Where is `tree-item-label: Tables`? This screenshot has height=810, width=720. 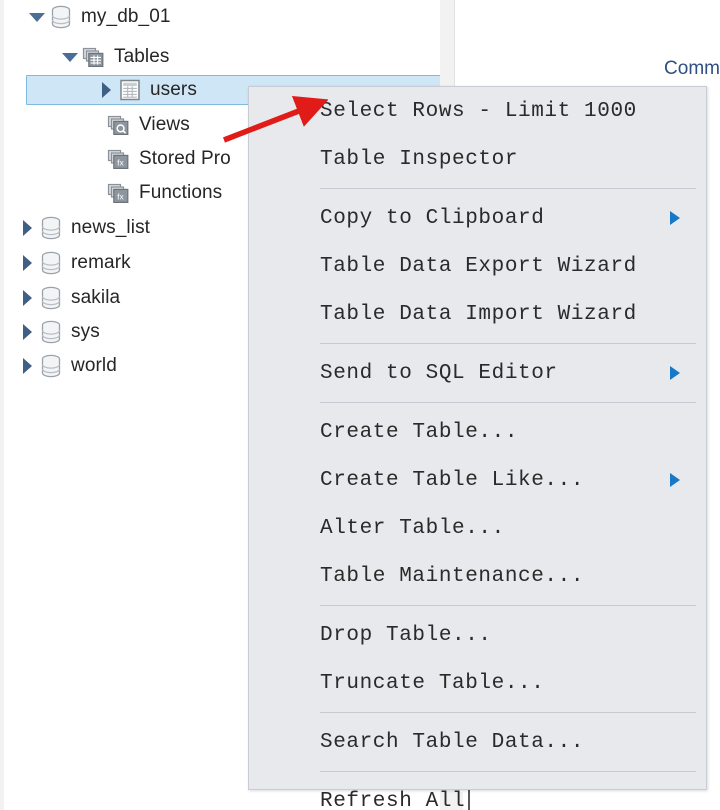
tree-item-label: Tables is located at coordinates (142, 56).